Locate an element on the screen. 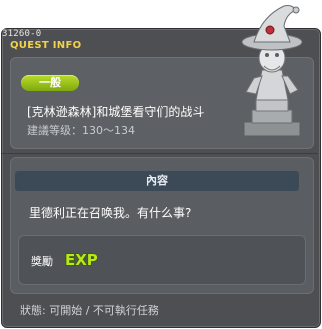  content-text: 里德利正在召唤我。有什么事? is located at coordinates (110, 213).